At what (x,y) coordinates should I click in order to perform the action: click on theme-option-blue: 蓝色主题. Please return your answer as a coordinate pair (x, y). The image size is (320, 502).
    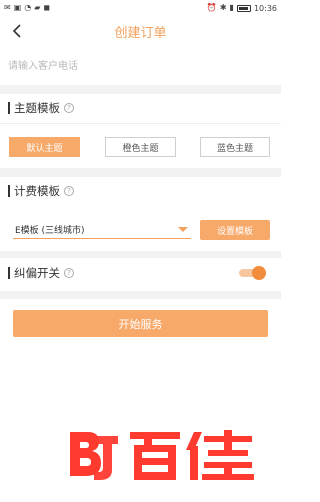
    Looking at the image, I should click on (235, 147).